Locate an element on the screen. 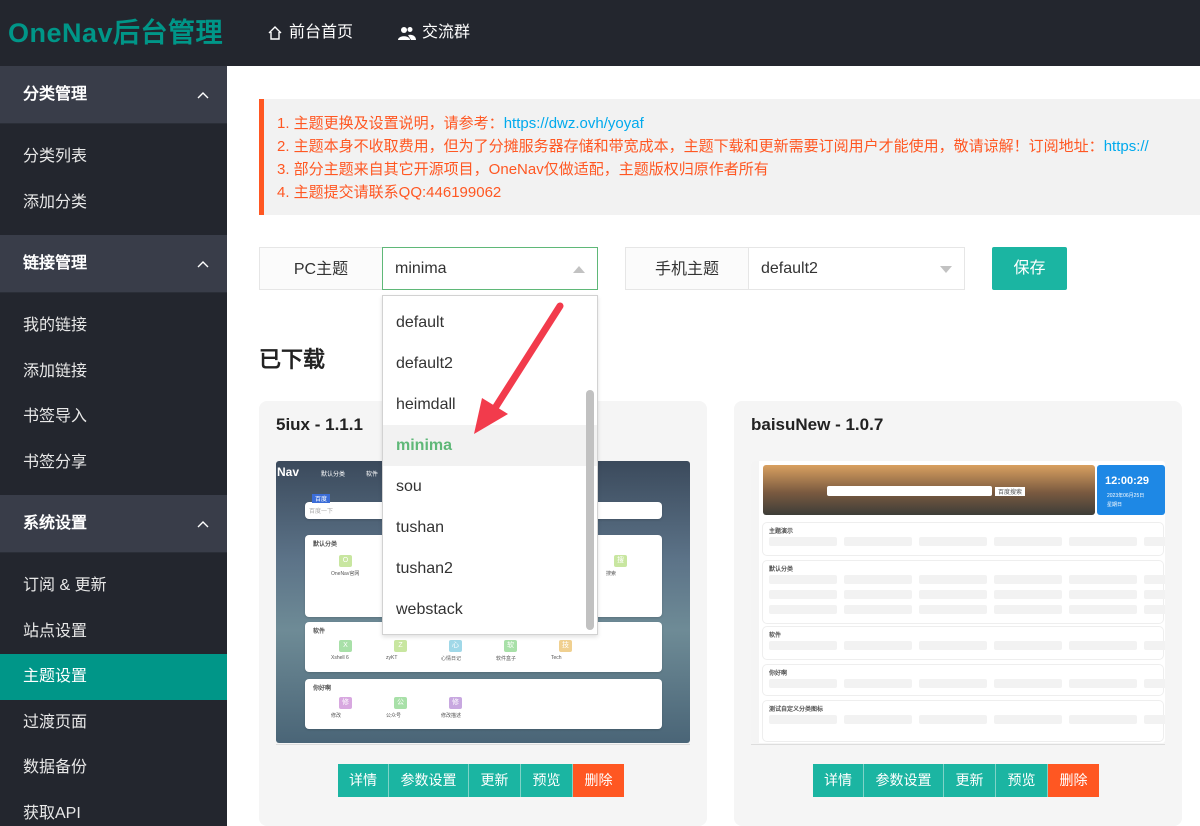  thumb-tile: 修 is located at coordinates (345, 703).